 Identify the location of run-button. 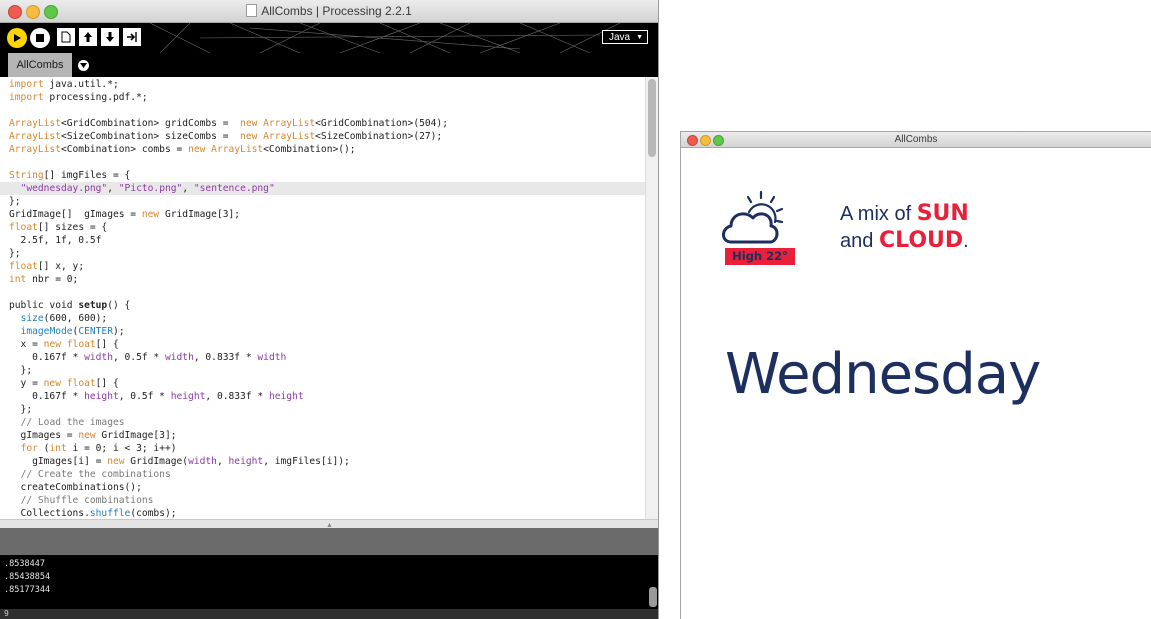
(17, 38).